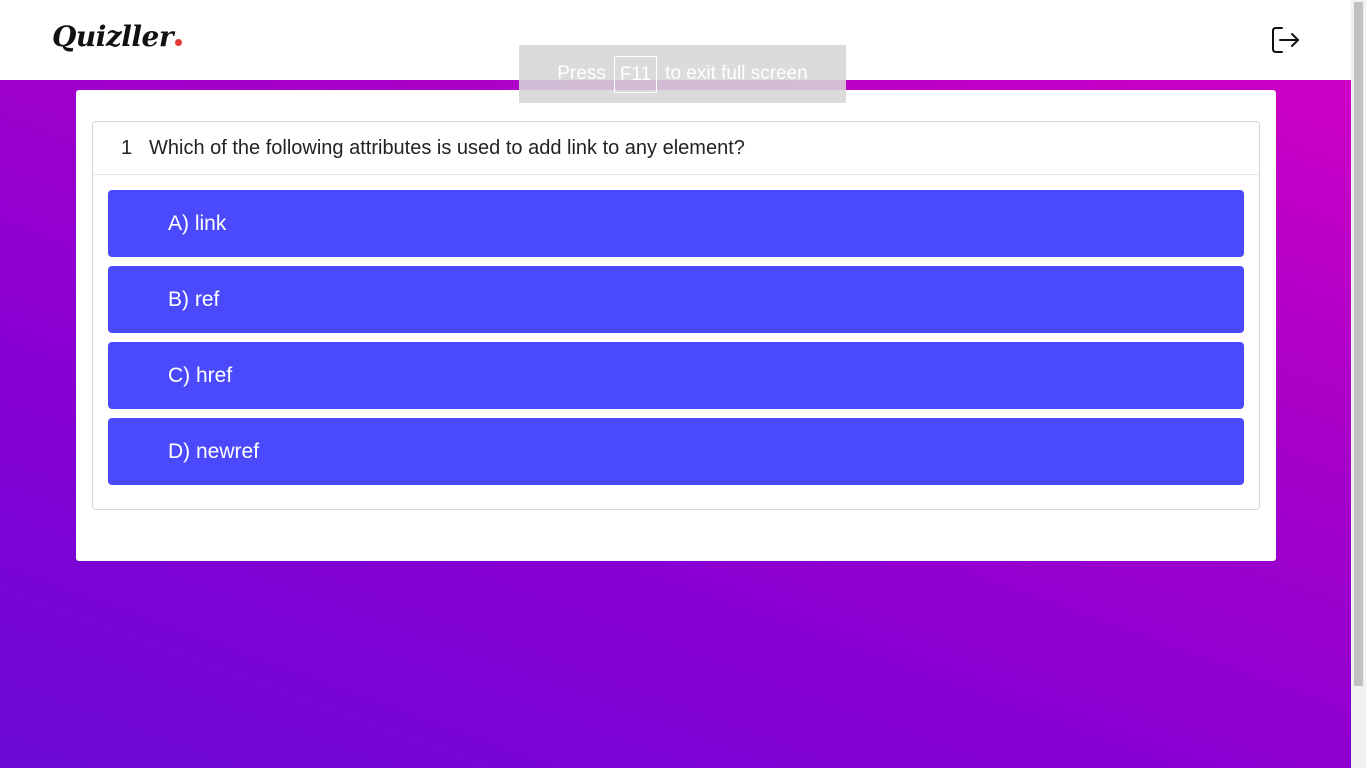 Image resolution: width=1366 pixels, height=768 pixels. I want to click on logout-button, so click(1285, 40).